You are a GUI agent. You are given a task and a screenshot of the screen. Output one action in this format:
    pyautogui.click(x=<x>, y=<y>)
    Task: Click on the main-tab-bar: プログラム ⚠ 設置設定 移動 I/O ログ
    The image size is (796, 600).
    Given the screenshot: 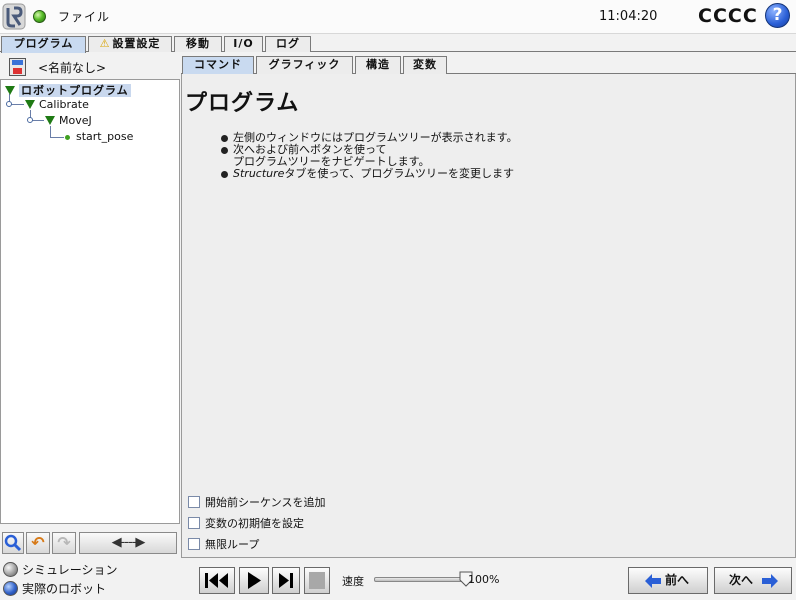 What is the action you would take?
    pyautogui.click(x=398, y=44)
    